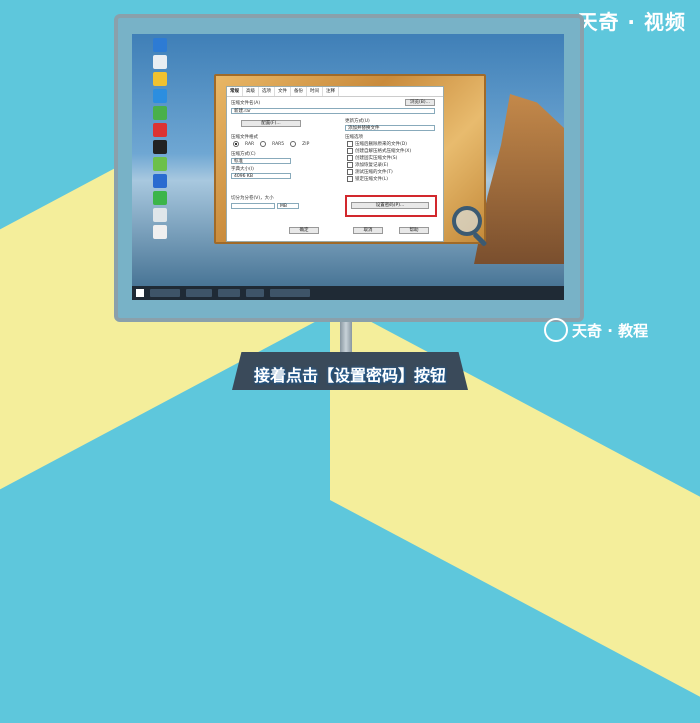 This screenshot has height=723, width=700. What do you see at coordinates (610, 330) in the screenshot?
I see `brand-logo-bottom-text: 天奇 · 教程` at bounding box center [610, 330].